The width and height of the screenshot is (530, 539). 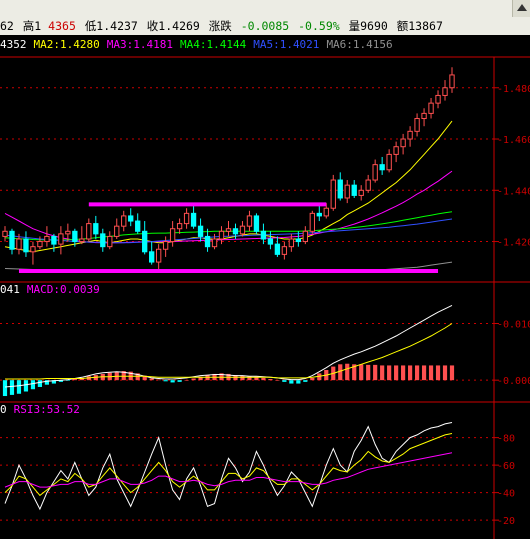 I want to click on rsi-legend: 0 RSI3:53.52, so click(x=43, y=409).